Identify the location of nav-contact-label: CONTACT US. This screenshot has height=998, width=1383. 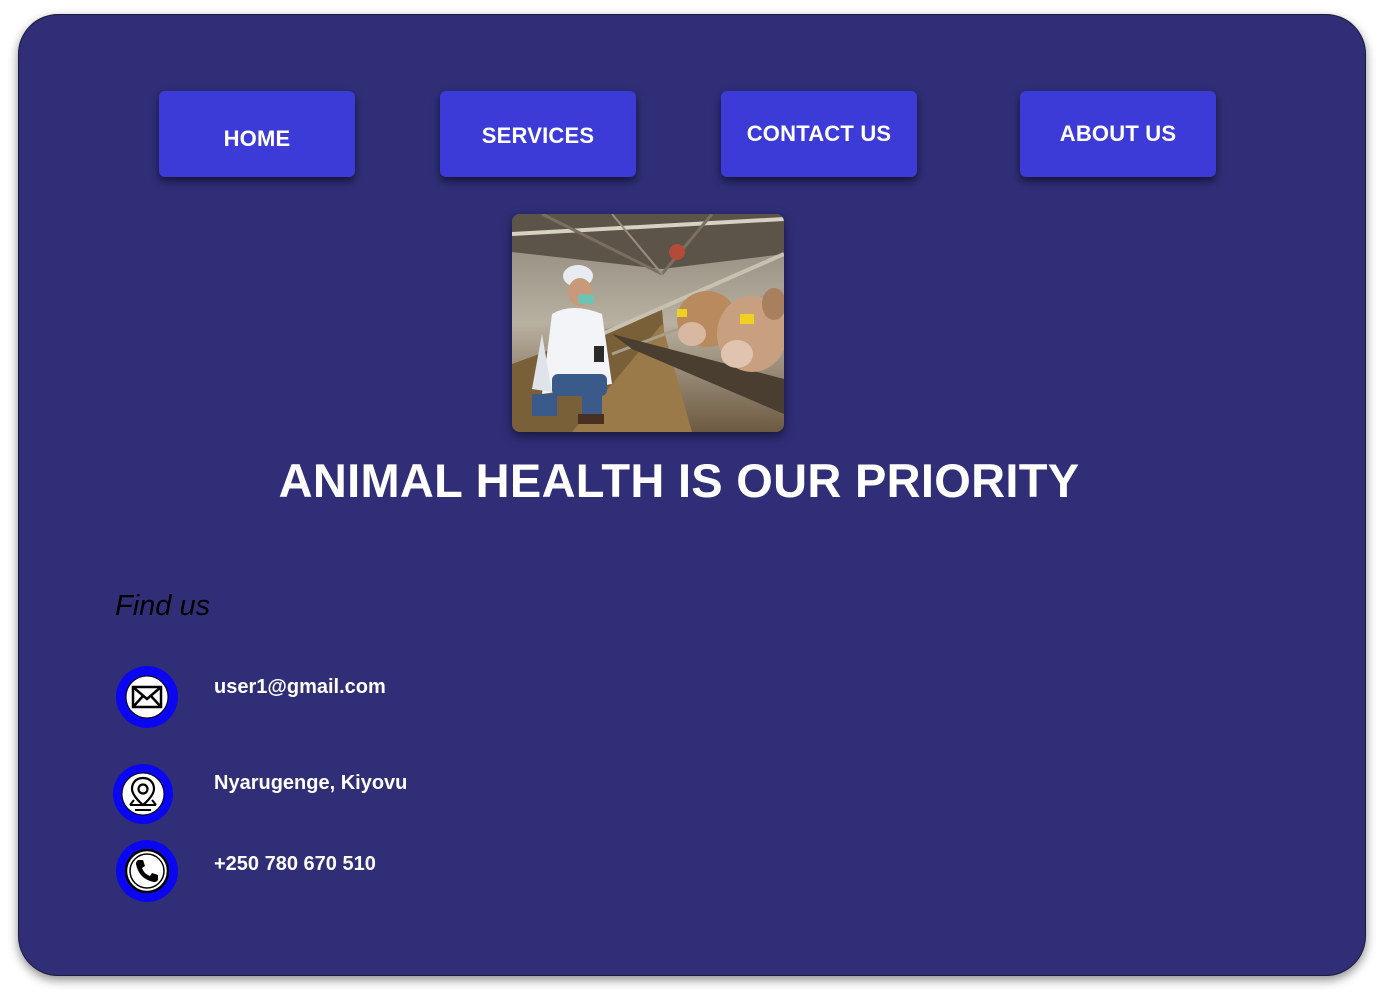
(819, 133).